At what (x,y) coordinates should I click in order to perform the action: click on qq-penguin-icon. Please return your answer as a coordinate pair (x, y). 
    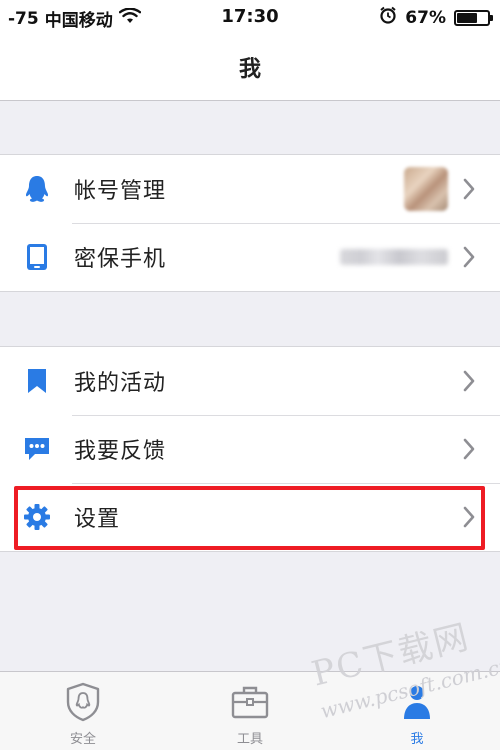
    Looking at the image, I should click on (37, 189).